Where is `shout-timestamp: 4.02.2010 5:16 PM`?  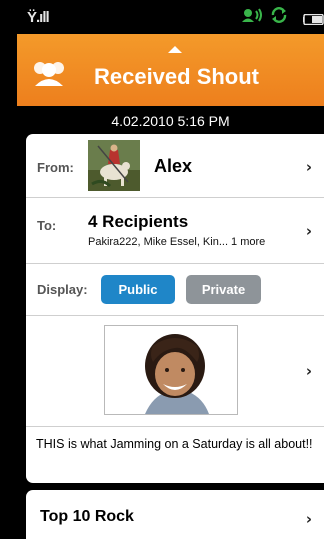 shout-timestamp: 4.02.2010 5:16 PM is located at coordinates (170, 120).